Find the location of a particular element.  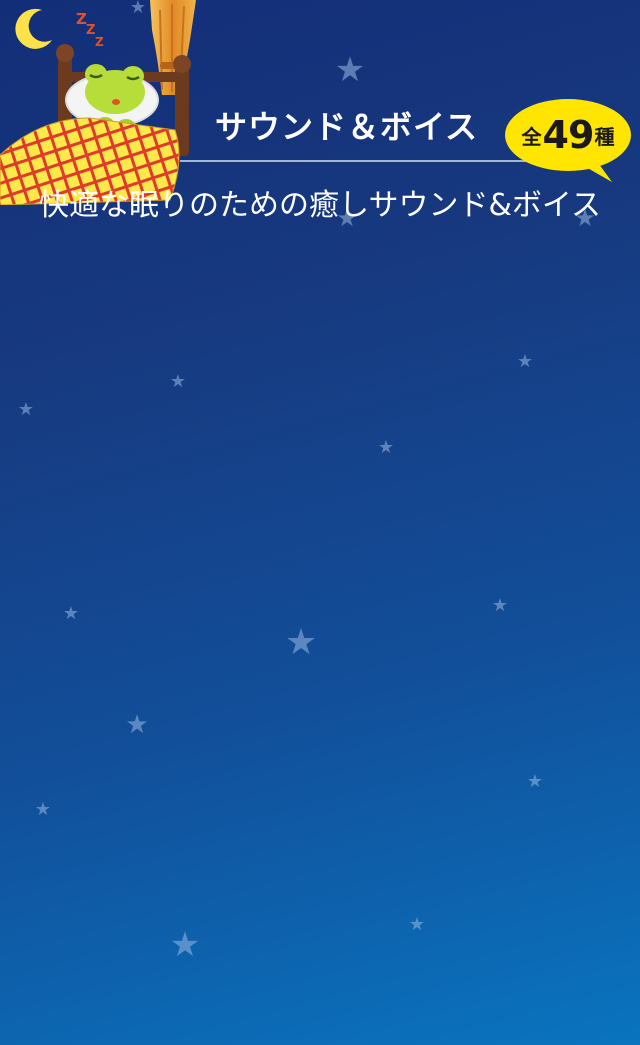

moon-icon is located at coordinates (33, 28).